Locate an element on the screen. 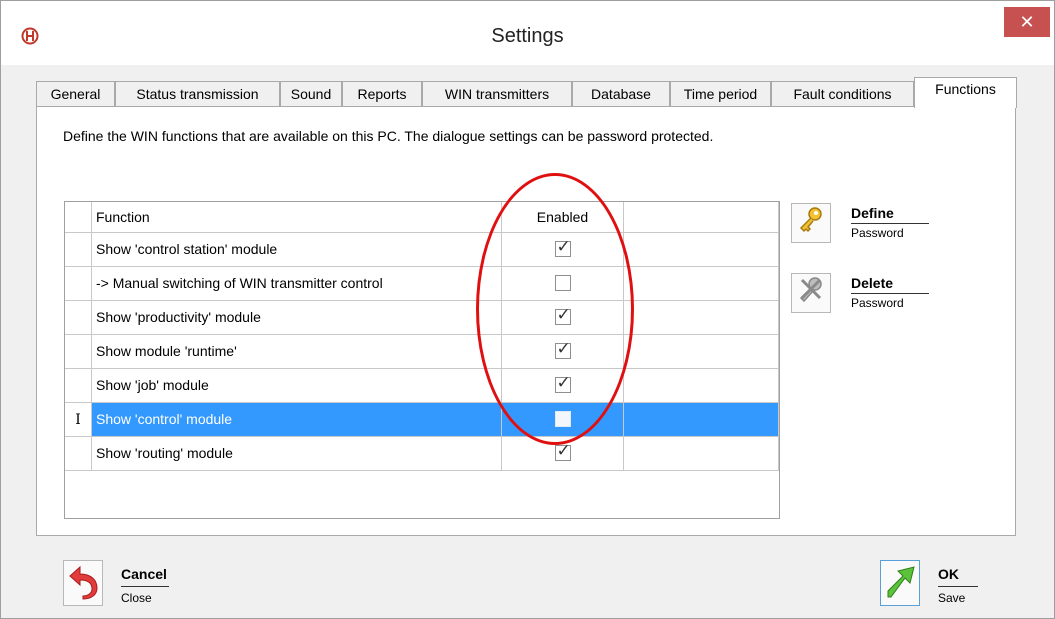 Image resolution: width=1055 pixels, height=619 pixels. undo-arrow-icon is located at coordinates (83, 583).